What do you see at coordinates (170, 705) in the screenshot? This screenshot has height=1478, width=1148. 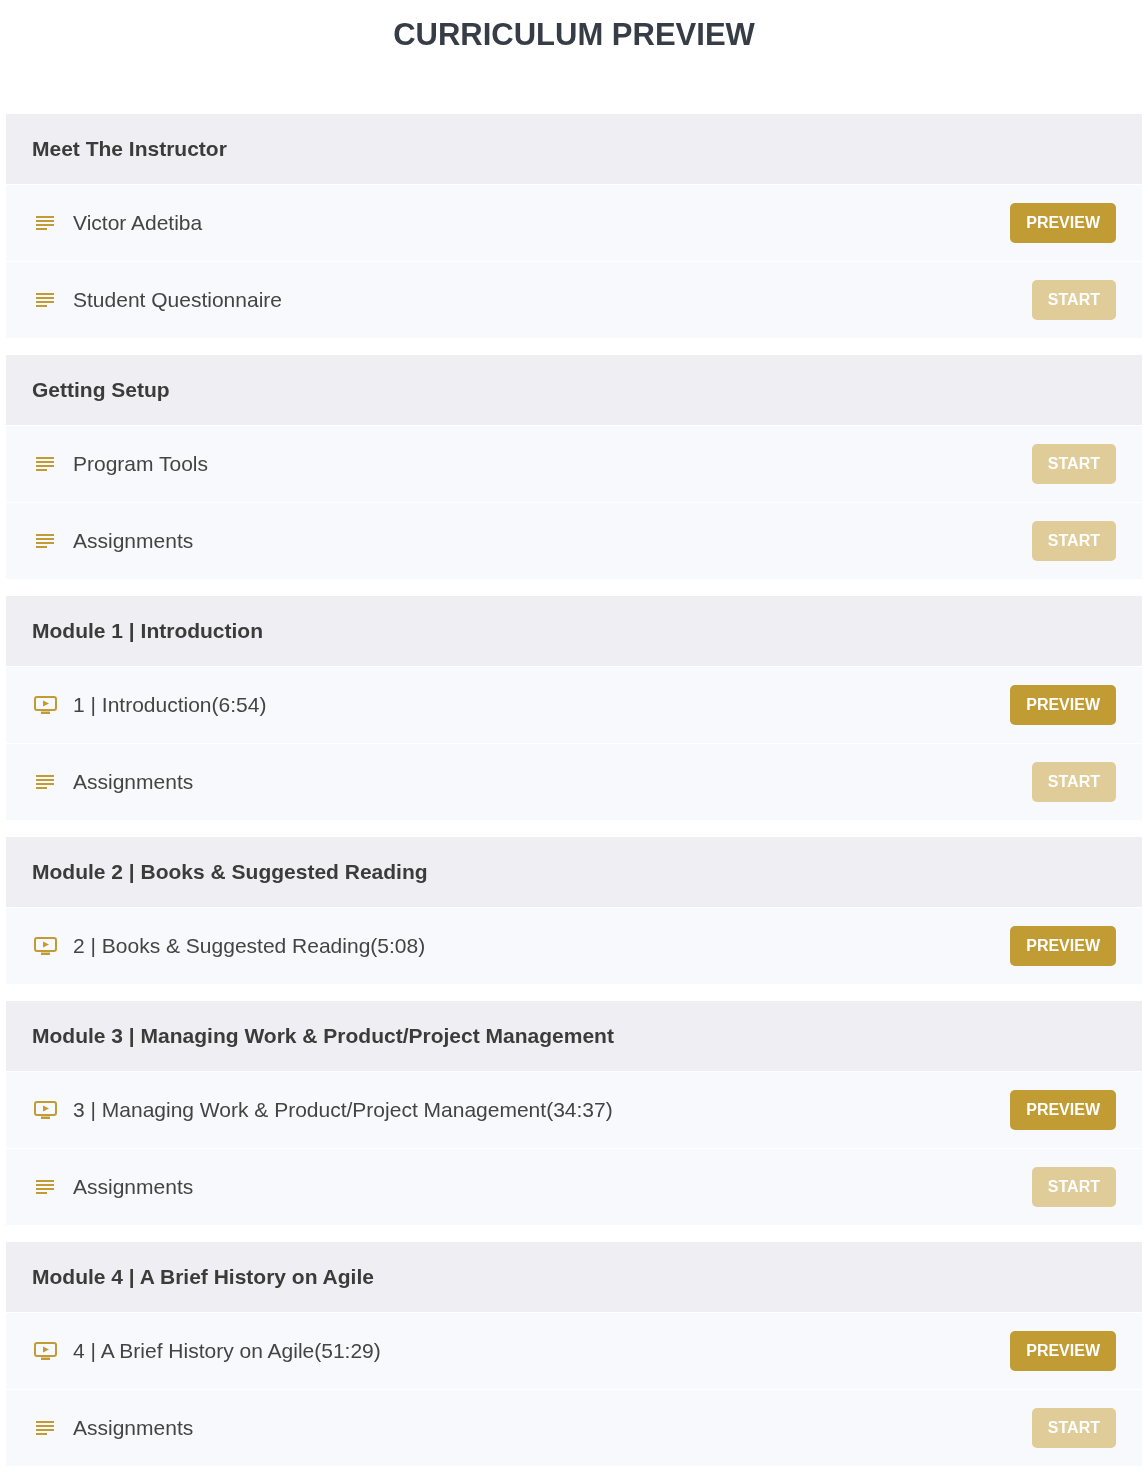 I see `lesson-title: 1 | Introduction(6:54)` at bounding box center [170, 705].